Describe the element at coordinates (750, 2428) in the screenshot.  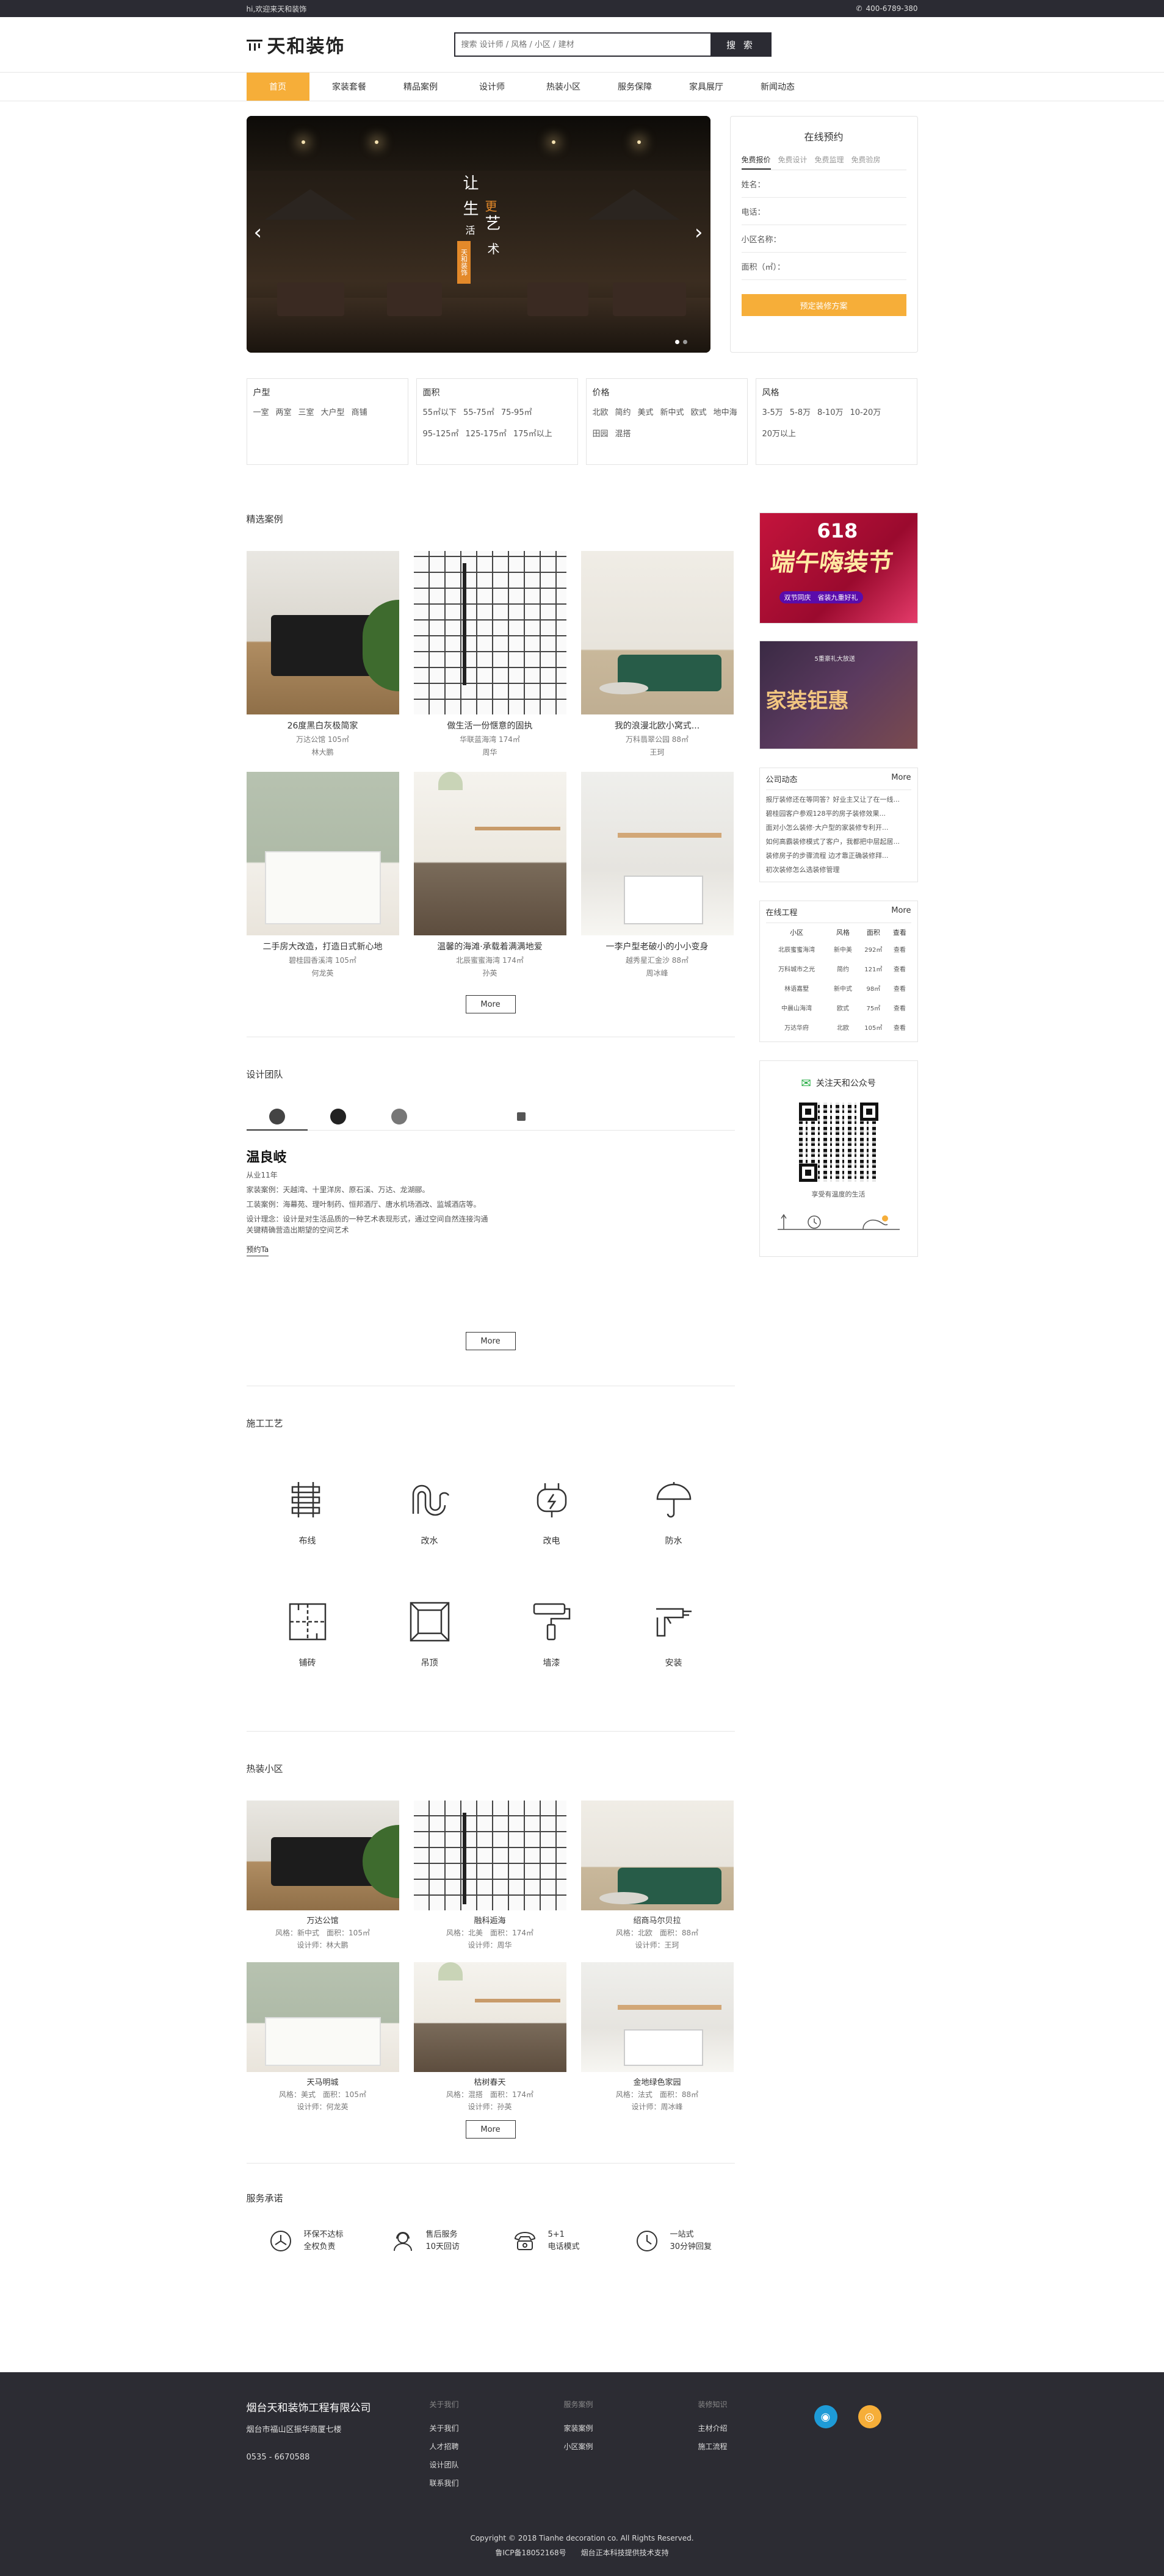
I see `footer-link: 主材介绍` at that location.